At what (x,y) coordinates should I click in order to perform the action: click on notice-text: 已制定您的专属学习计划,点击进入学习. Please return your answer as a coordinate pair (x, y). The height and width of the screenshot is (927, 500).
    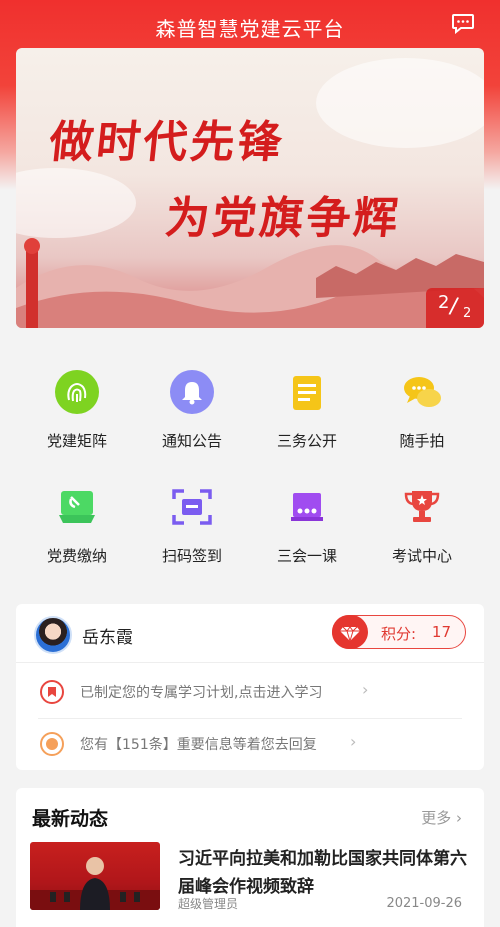
    Looking at the image, I should click on (201, 693).